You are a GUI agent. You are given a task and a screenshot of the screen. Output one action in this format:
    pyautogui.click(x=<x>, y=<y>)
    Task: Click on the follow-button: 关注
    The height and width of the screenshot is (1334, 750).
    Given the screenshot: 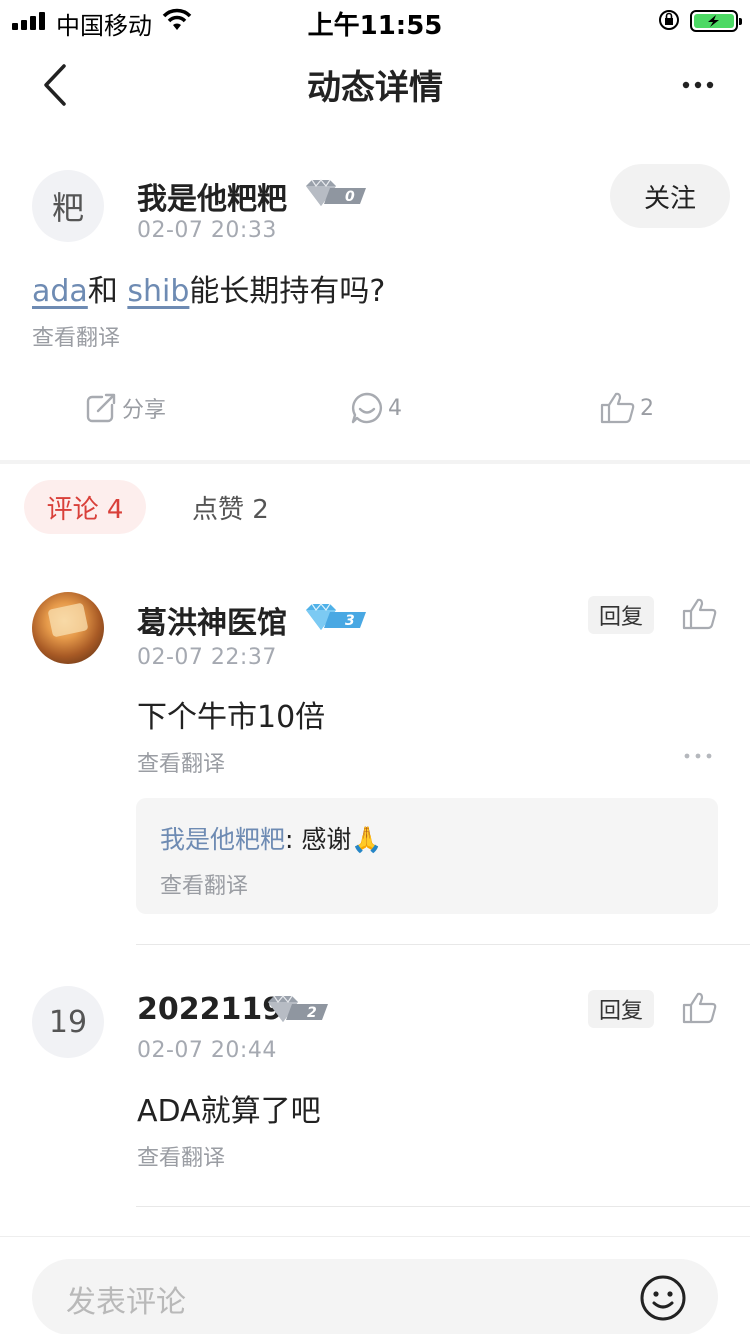 What is the action you would take?
    pyautogui.click(x=670, y=196)
    